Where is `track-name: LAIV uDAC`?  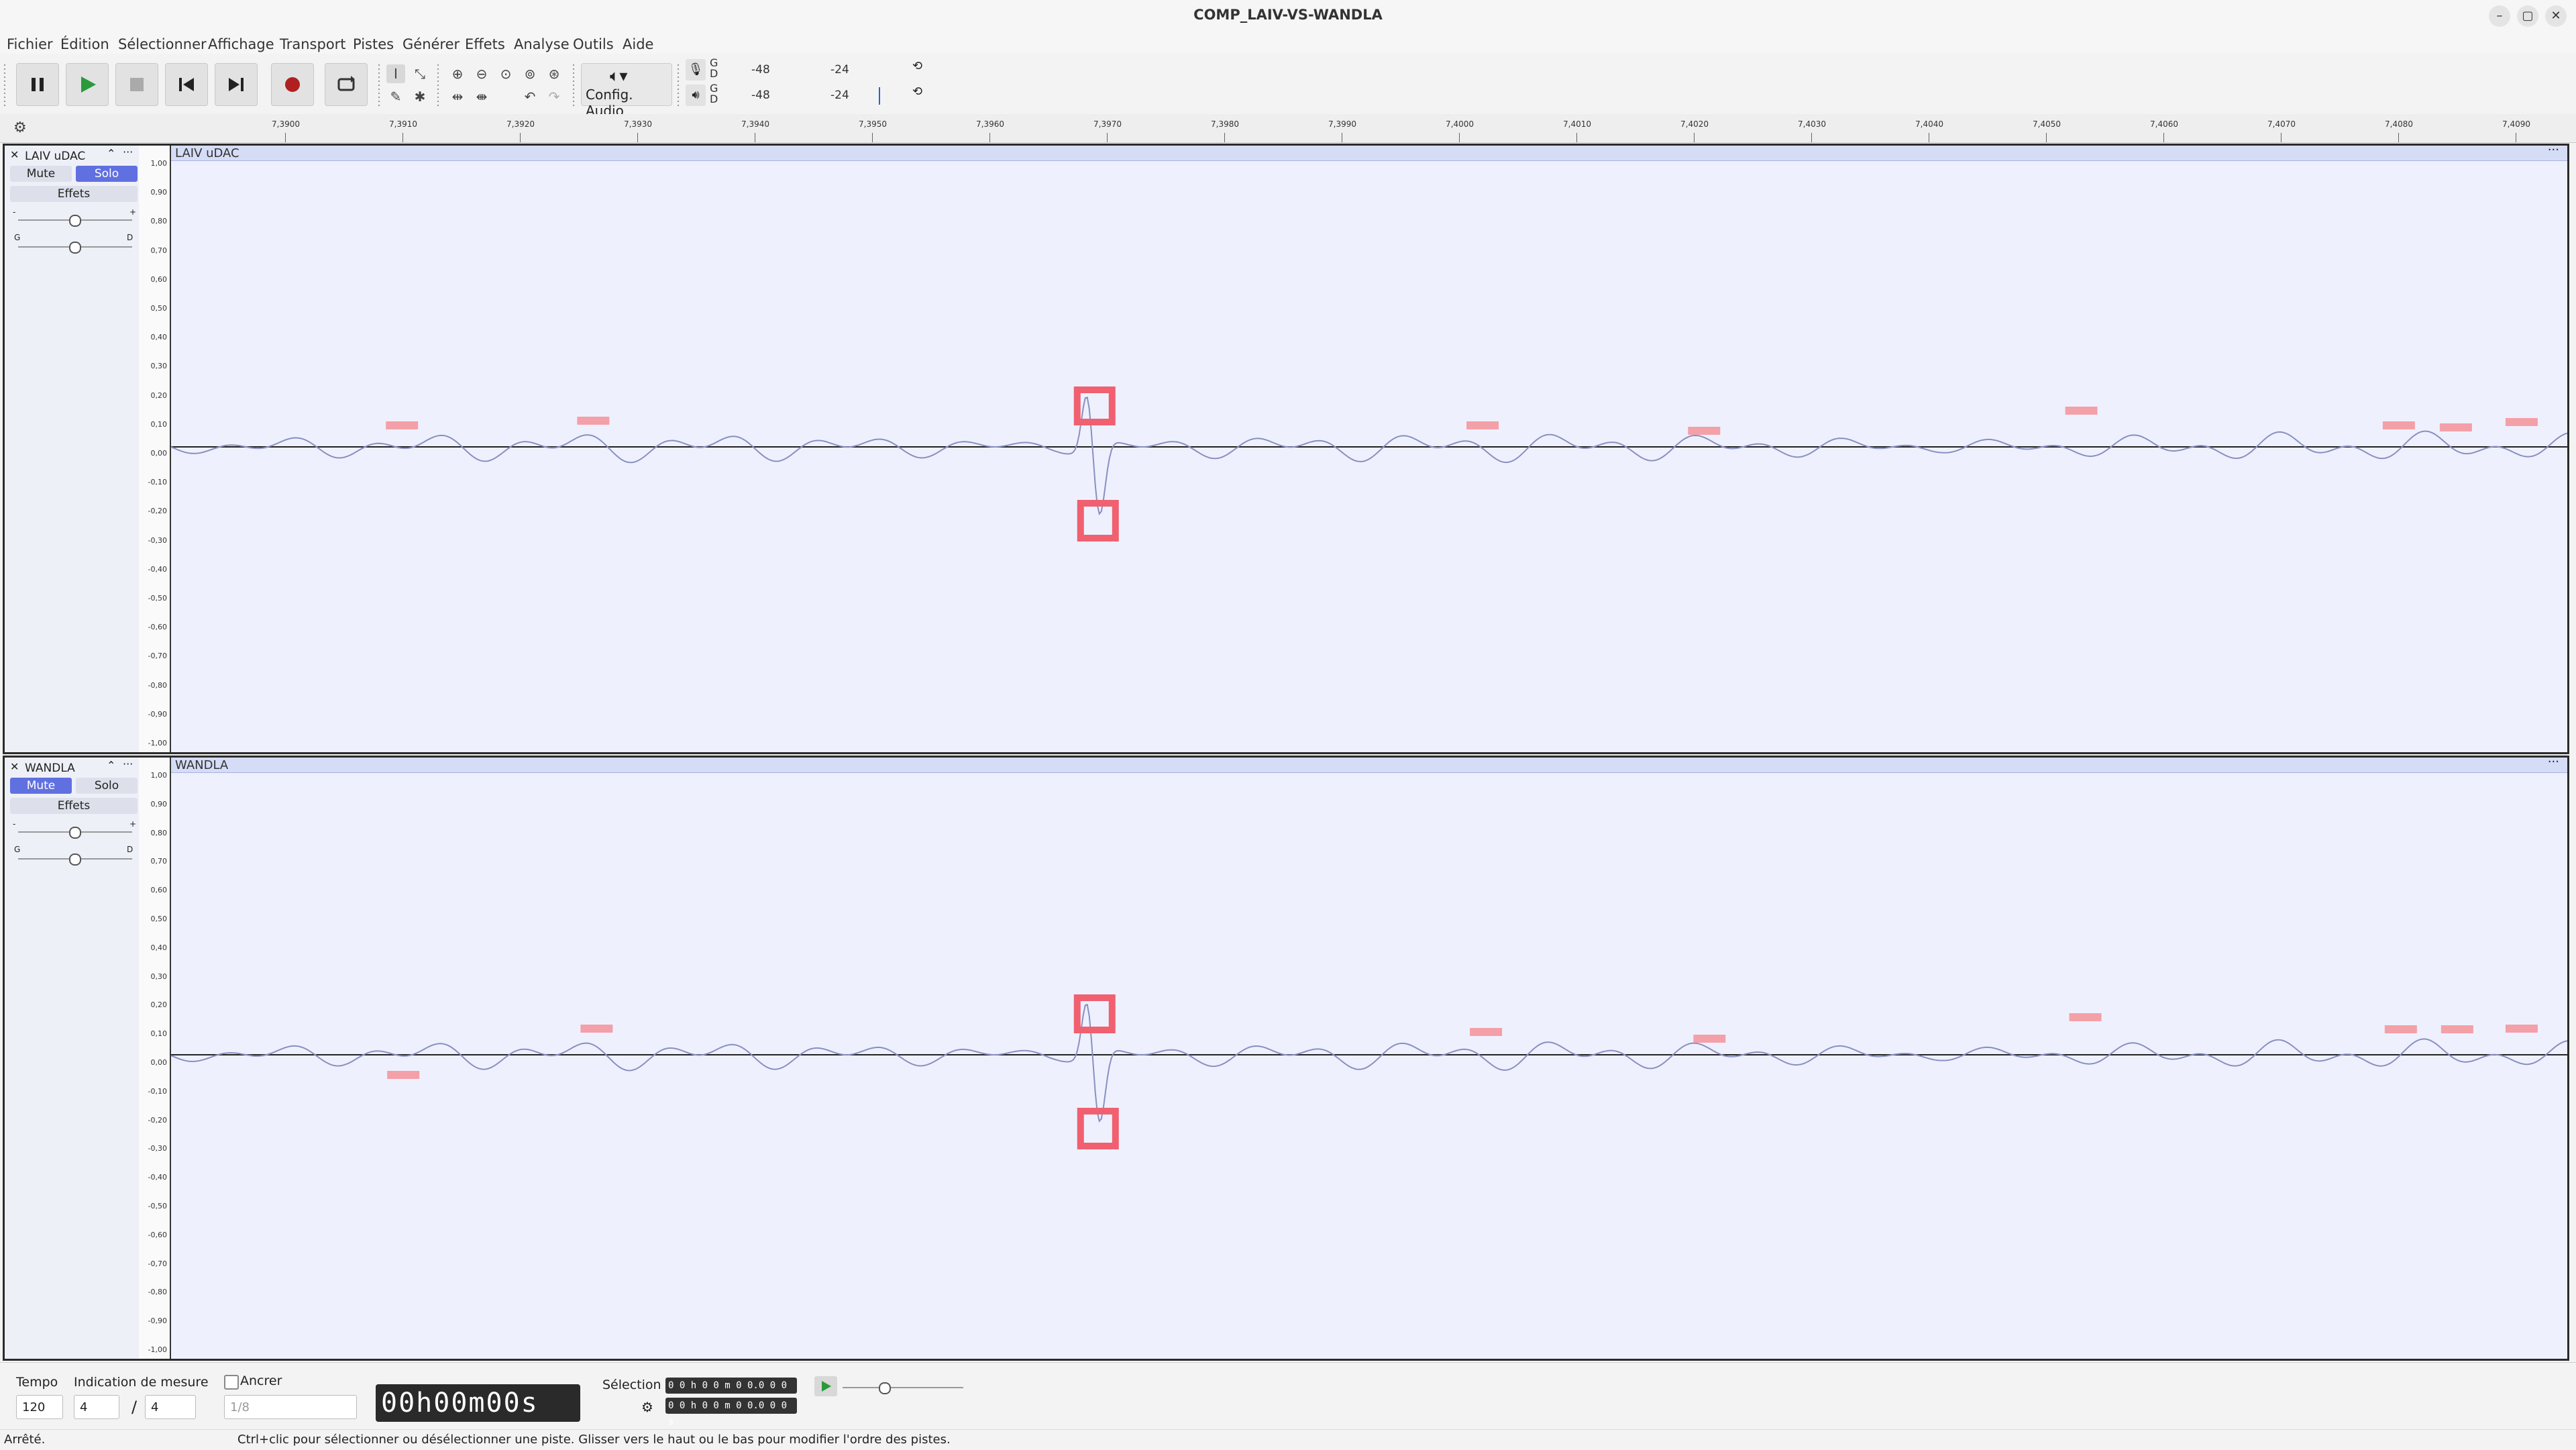
track-name: LAIV uDAC is located at coordinates (55, 156).